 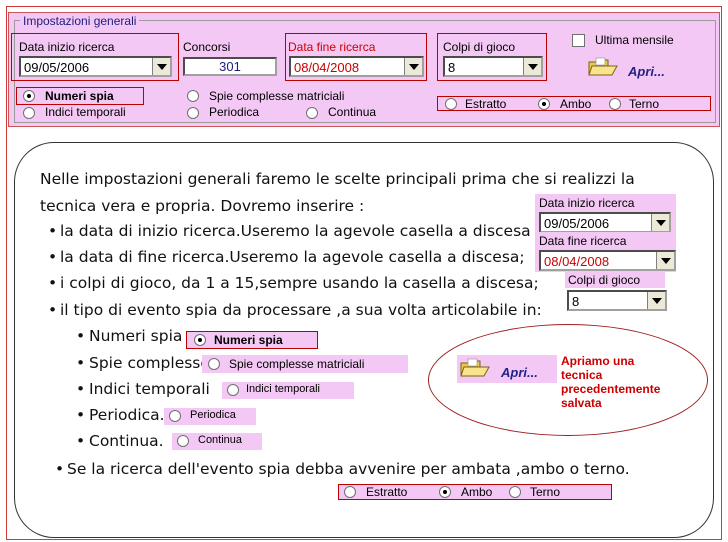 What do you see at coordinates (277, 96) in the screenshot?
I see `spie-complesse-label: Spie complesse matriciali` at bounding box center [277, 96].